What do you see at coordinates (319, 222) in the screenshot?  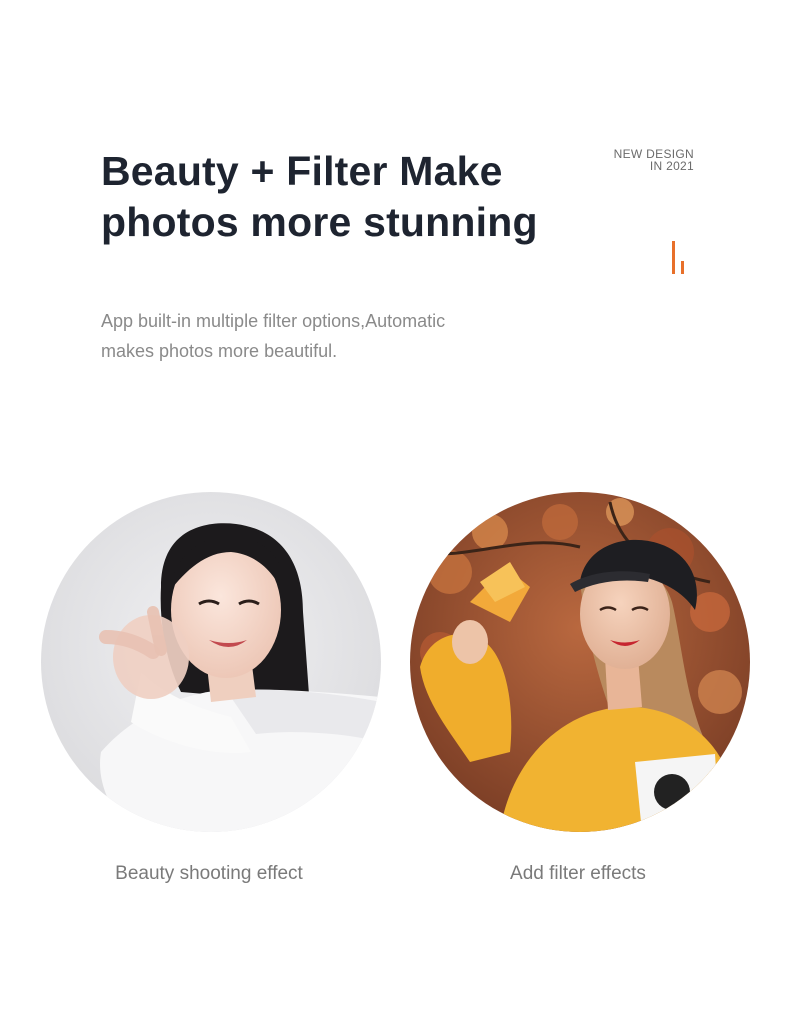 I see `headline-line-2: photos more stunning` at bounding box center [319, 222].